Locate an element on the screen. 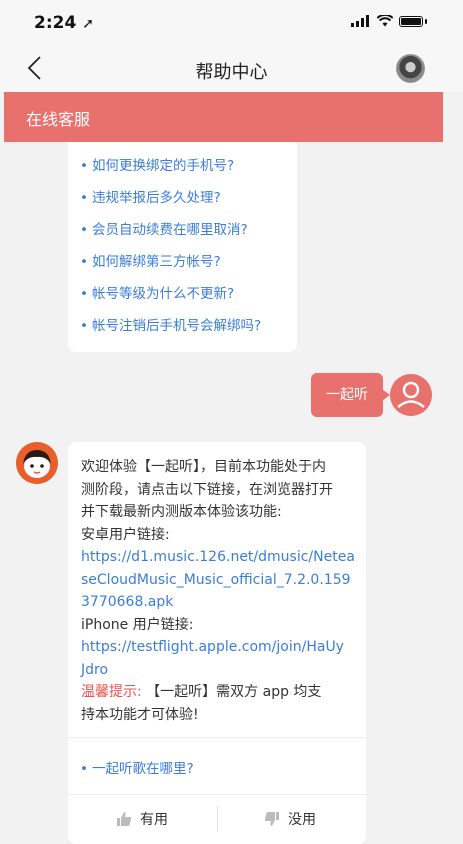 The image size is (463, 844). service-avatar-icon is located at coordinates (37, 463).